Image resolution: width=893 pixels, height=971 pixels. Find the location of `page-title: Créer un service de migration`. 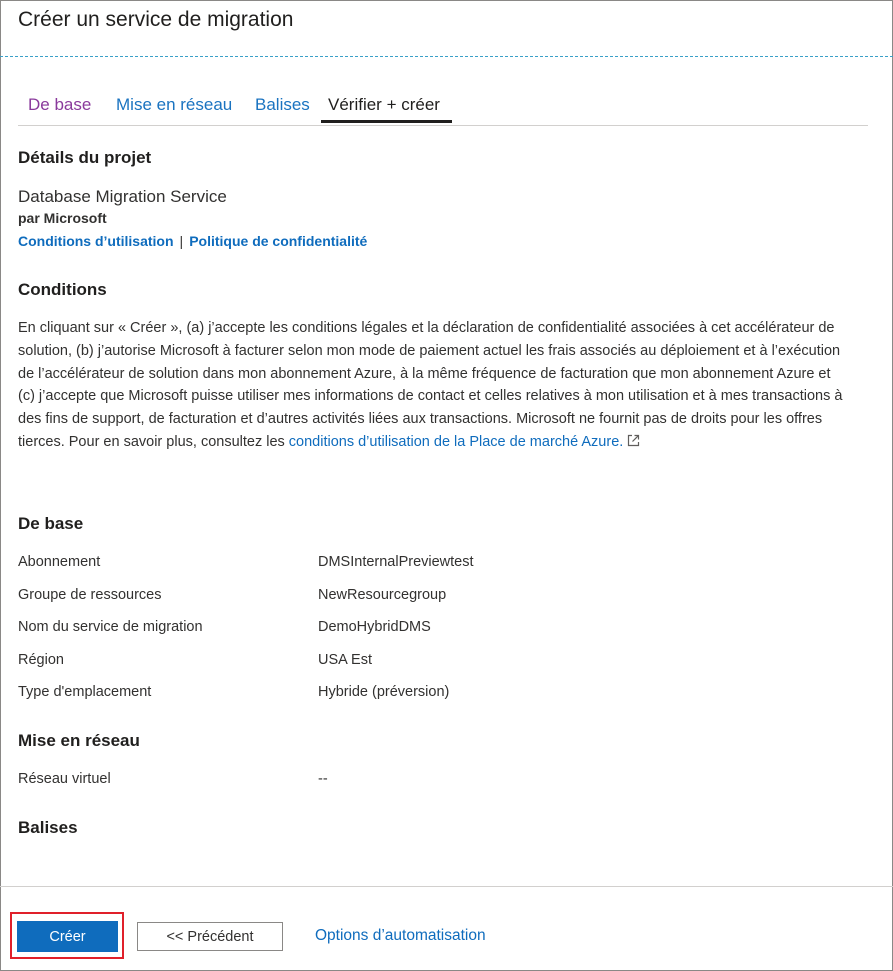

page-title: Créer un service de migration is located at coordinates (156, 19).